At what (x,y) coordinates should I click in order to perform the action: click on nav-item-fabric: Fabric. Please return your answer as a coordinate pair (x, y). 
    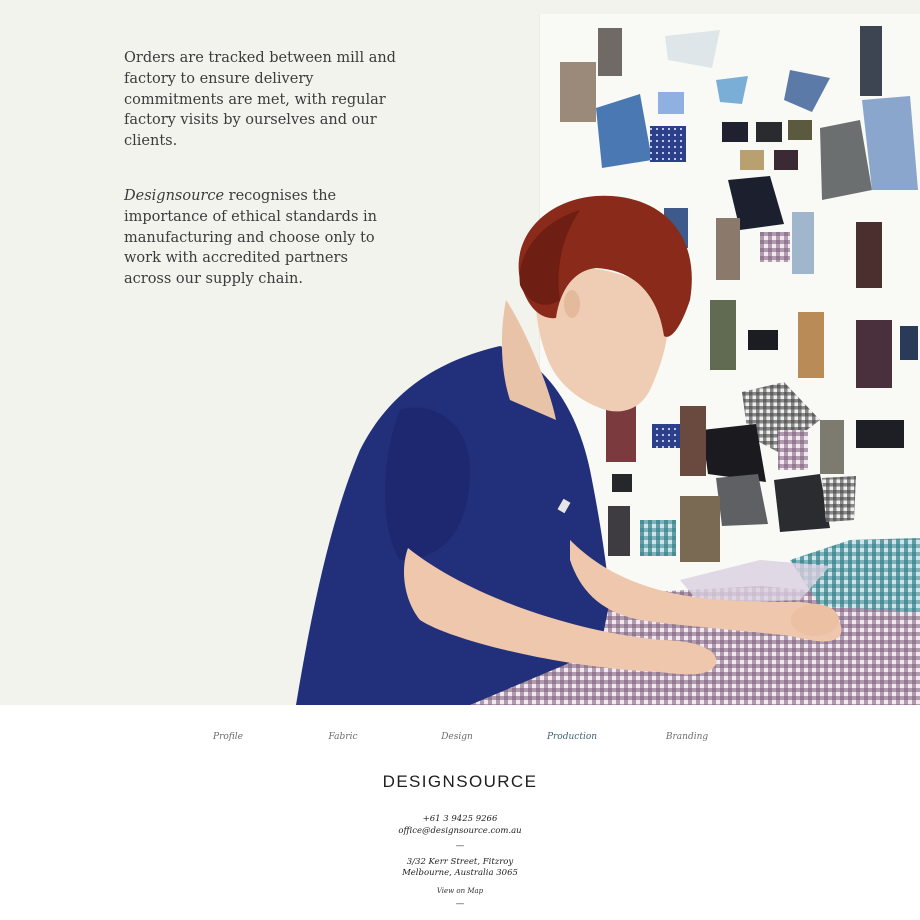
    Looking at the image, I should click on (343, 737).